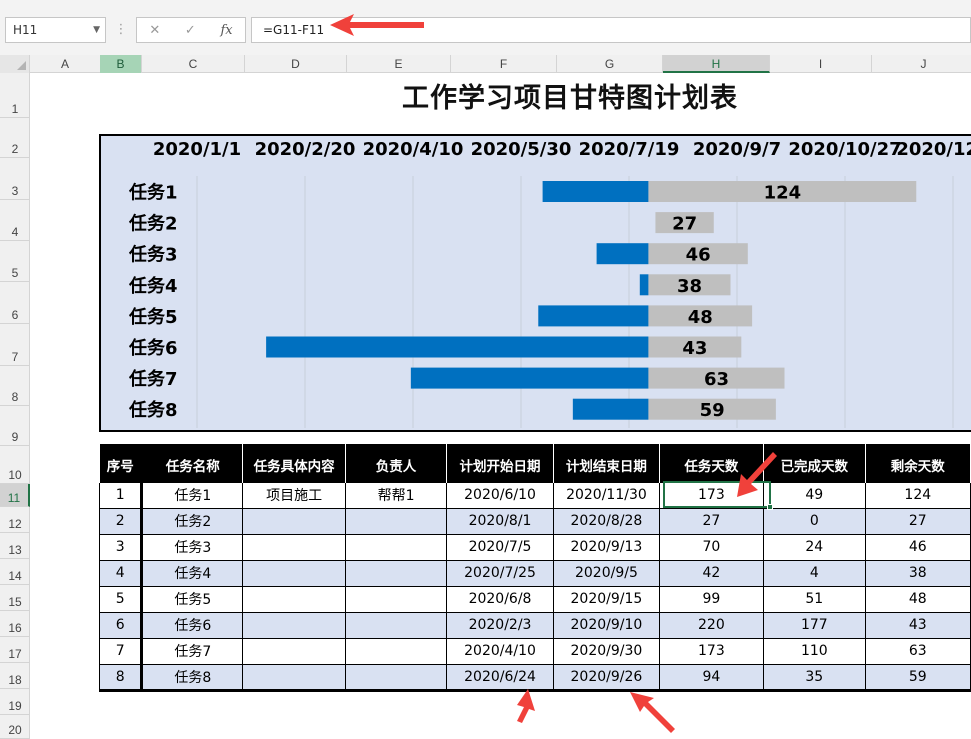  What do you see at coordinates (190, 30) in the screenshot?
I see `check-icon: ✓` at bounding box center [190, 30].